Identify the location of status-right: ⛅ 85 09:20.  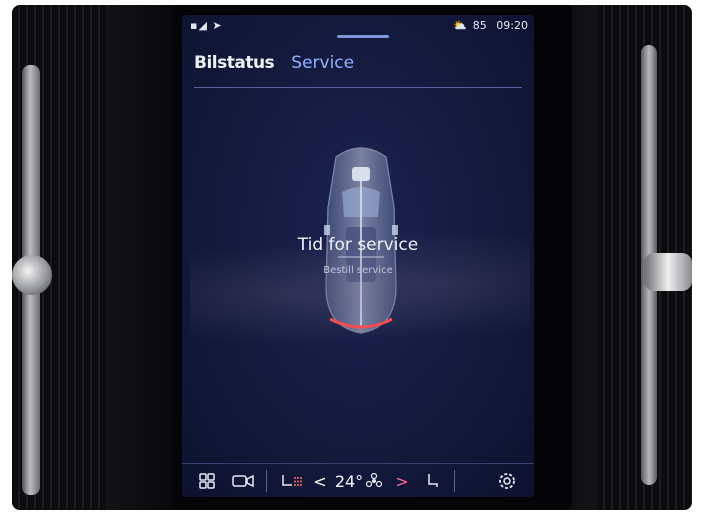
(487, 25).